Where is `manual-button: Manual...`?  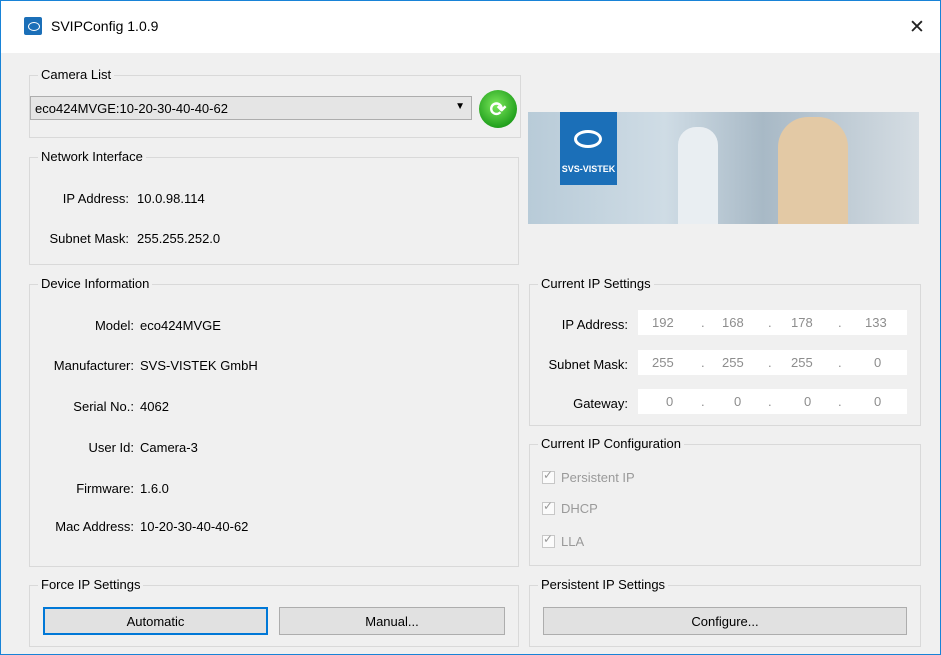 manual-button: Manual... is located at coordinates (392, 621).